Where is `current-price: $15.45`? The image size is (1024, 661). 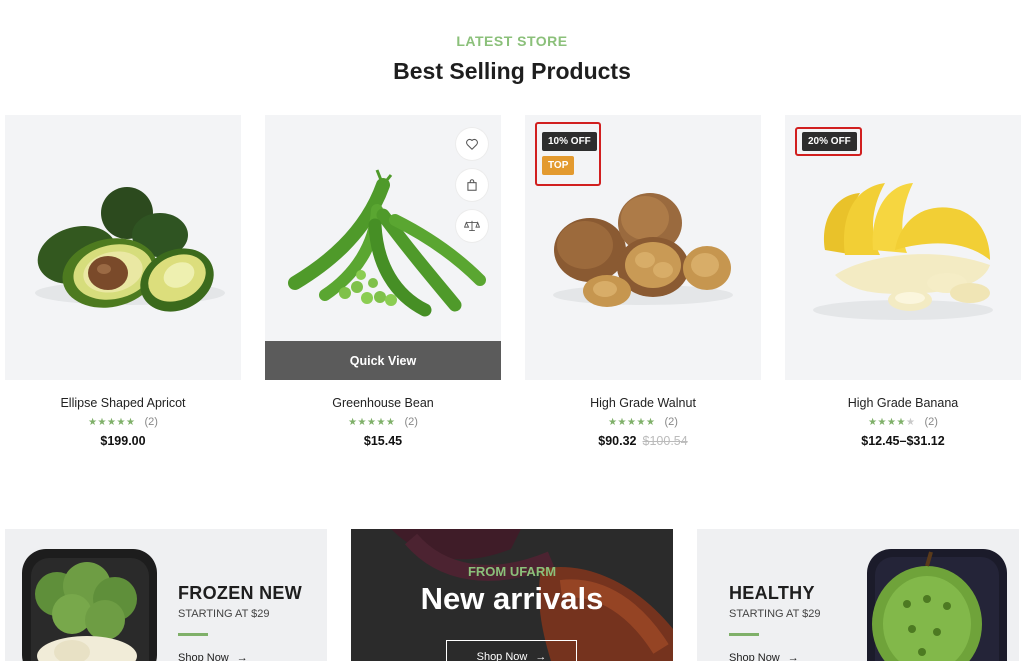
current-price: $15.45 is located at coordinates (383, 441).